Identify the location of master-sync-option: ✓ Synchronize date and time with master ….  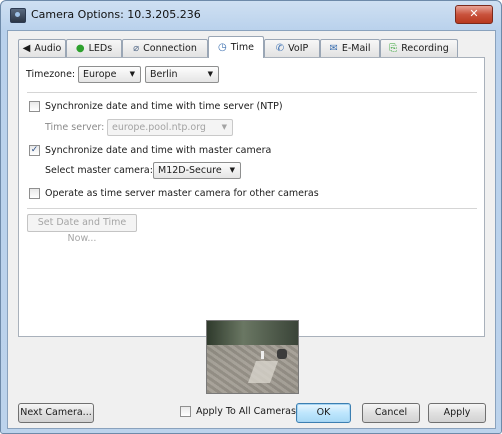
(150, 150).